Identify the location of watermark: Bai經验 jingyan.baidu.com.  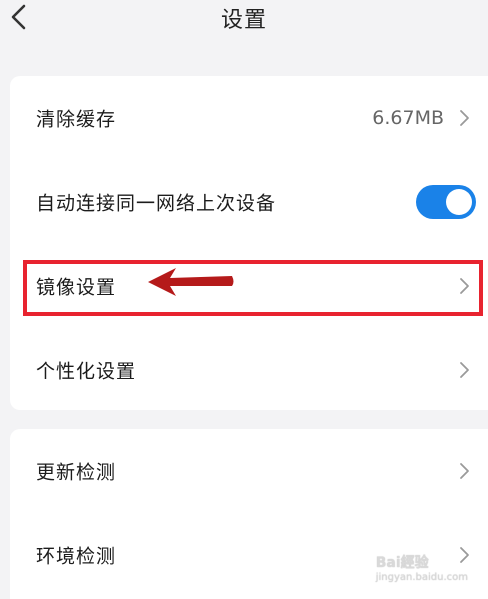
(422, 567).